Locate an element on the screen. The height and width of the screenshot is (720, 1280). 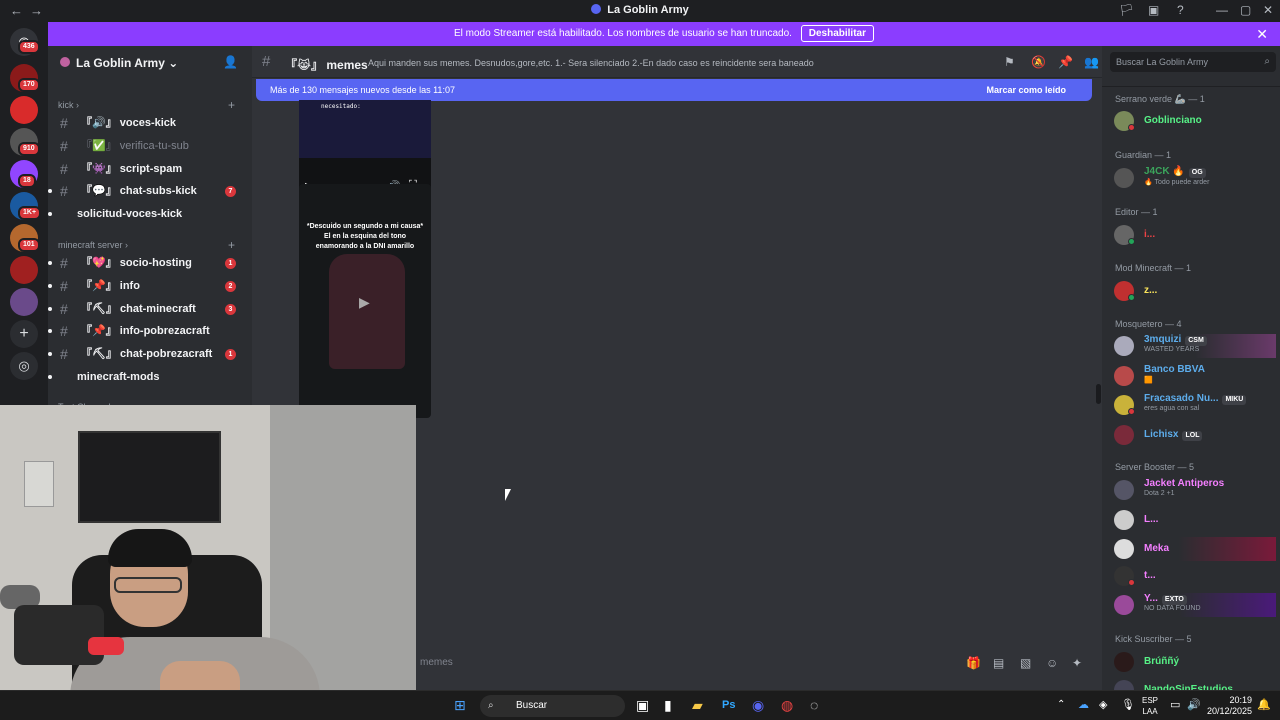
channel-minecraft-mods: minecraft-mods is located at coordinates (147, 377).